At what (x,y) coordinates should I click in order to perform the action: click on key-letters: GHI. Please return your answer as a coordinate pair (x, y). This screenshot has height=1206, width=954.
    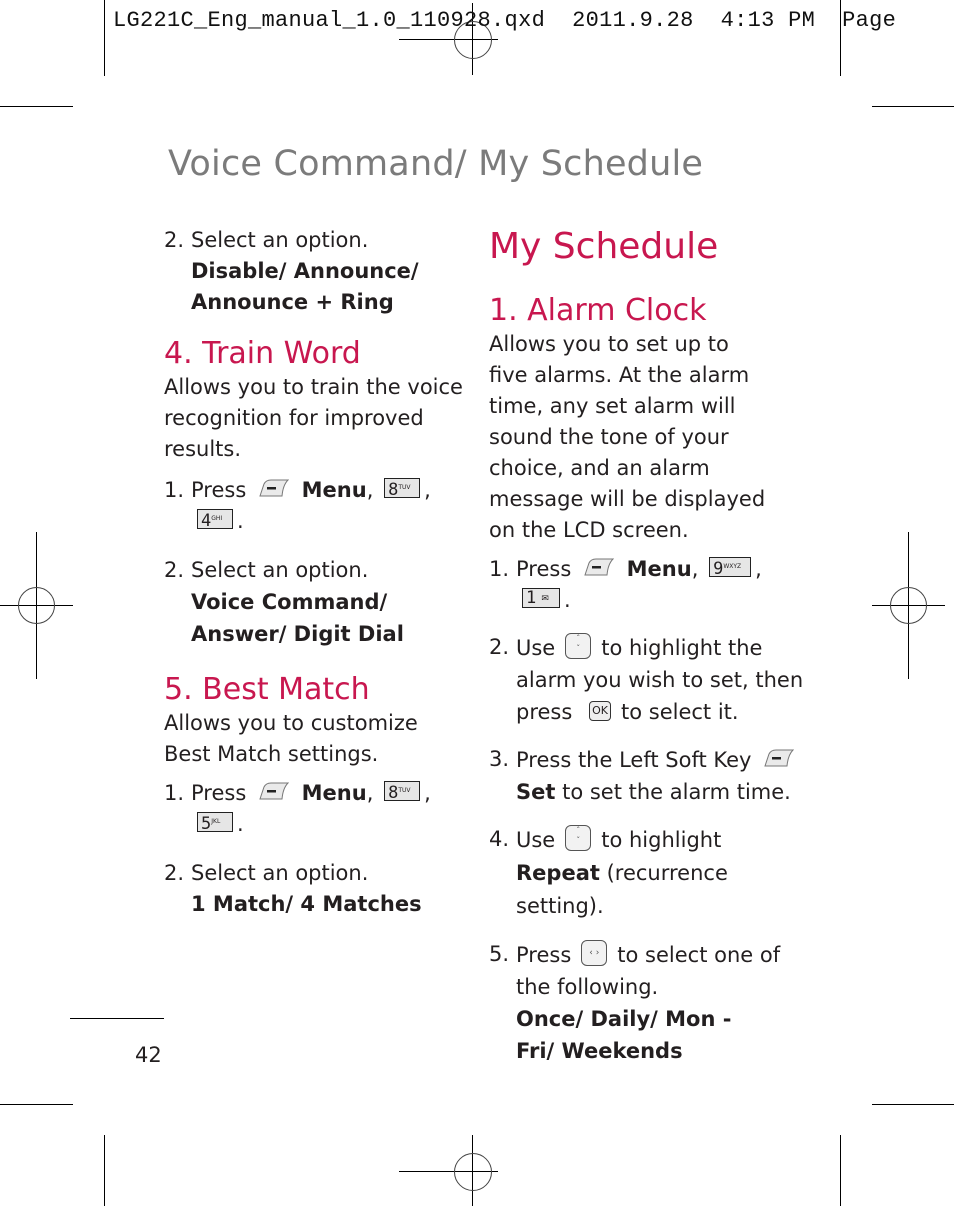
    Looking at the image, I should click on (217, 518).